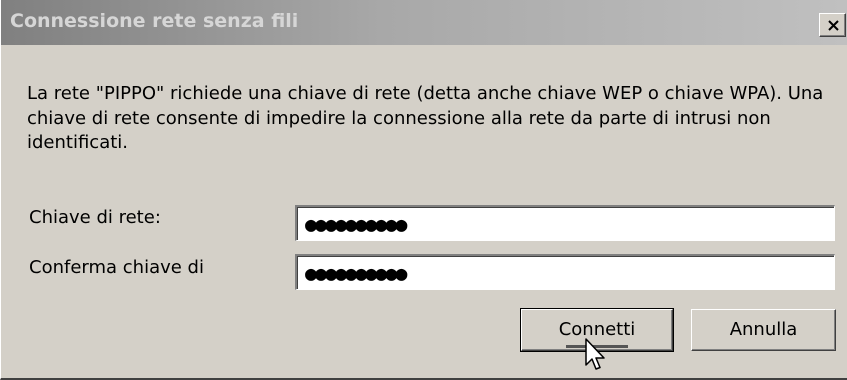 The width and height of the screenshot is (847, 380). Describe the element at coordinates (424, 22) in the screenshot. I see `title-bar: Connessione rete senza fili` at that location.